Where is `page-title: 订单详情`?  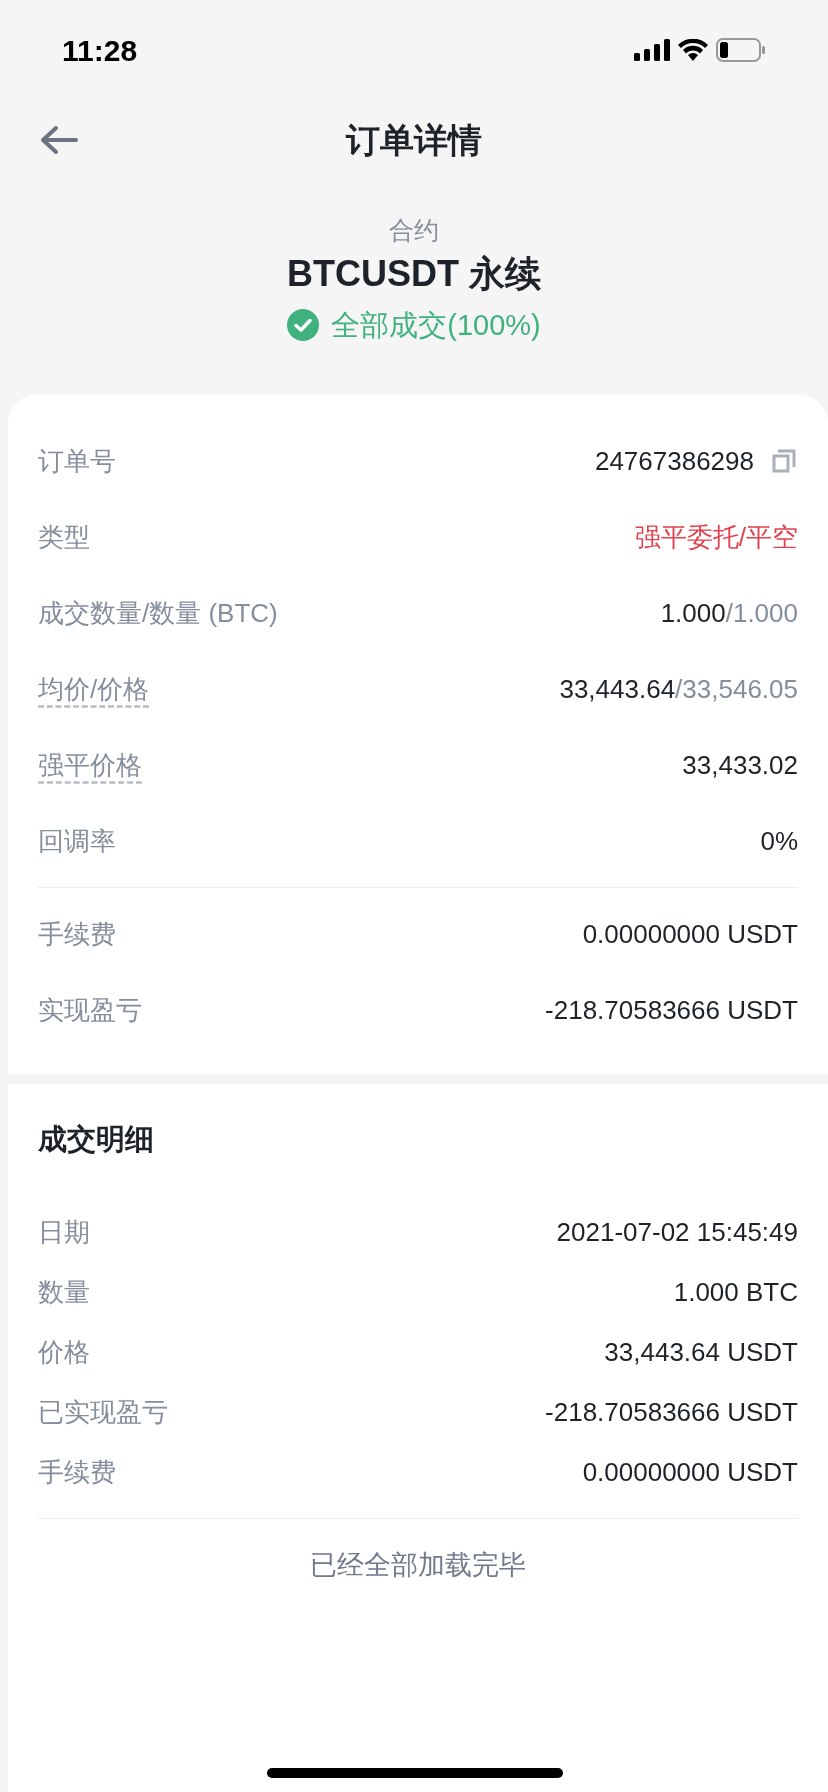
page-title: 订单详情 is located at coordinates (414, 140).